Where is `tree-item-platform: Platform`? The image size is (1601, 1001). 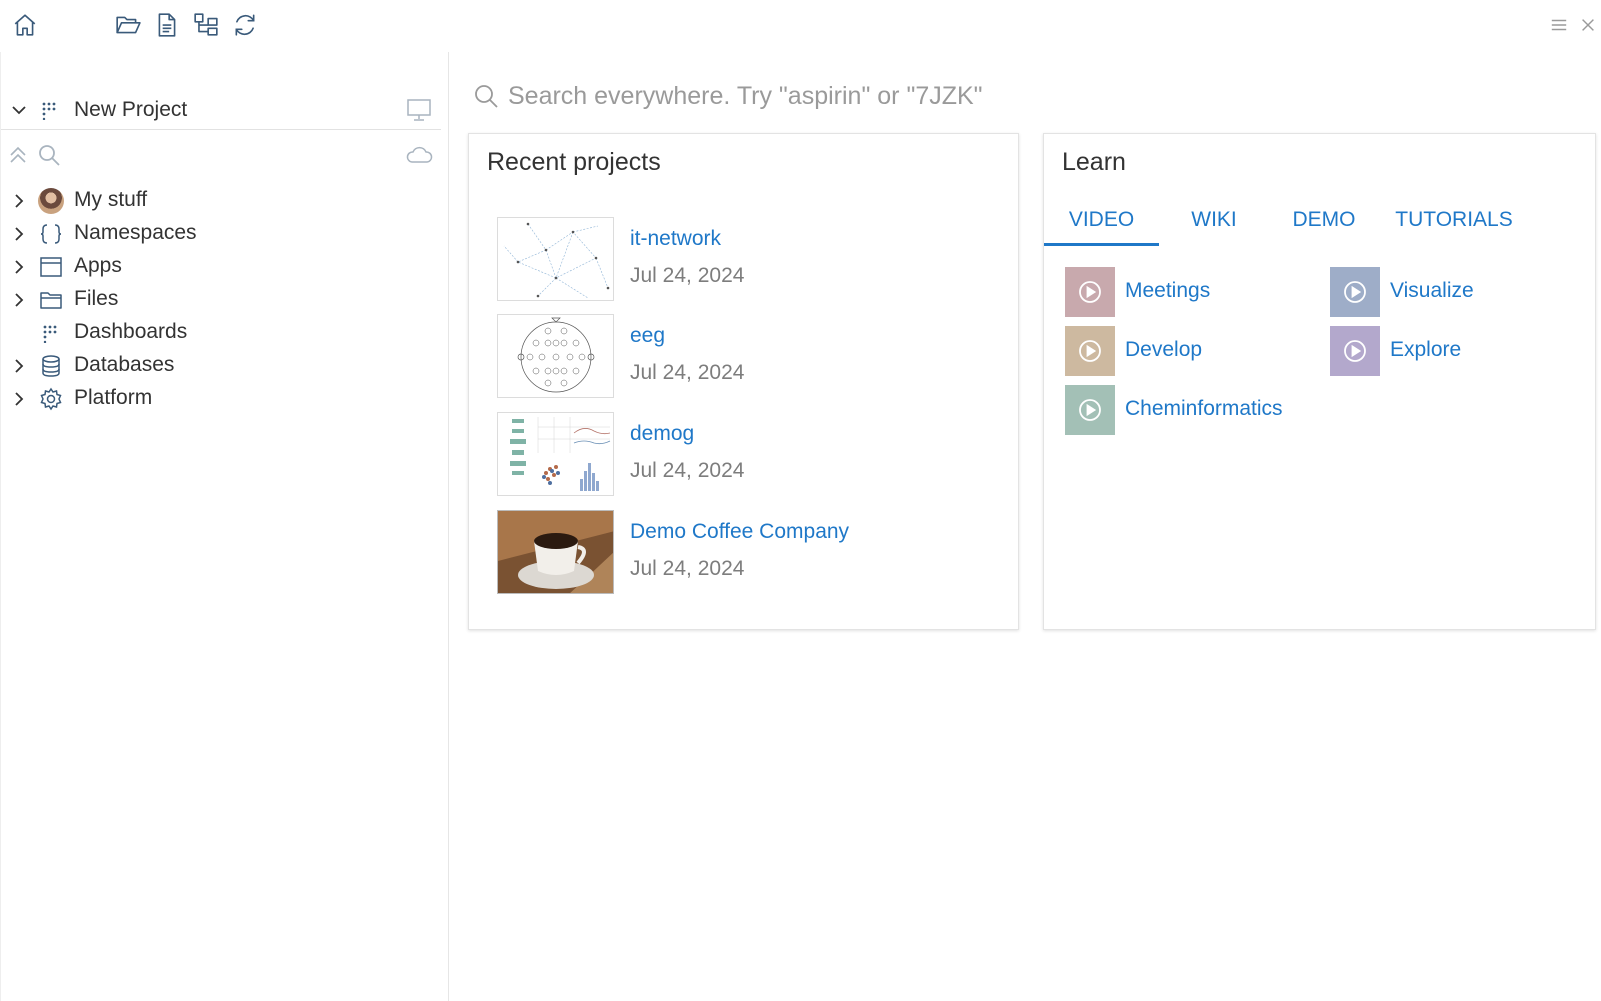 tree-item-platform: Platform is located at coordinates (221, 398).